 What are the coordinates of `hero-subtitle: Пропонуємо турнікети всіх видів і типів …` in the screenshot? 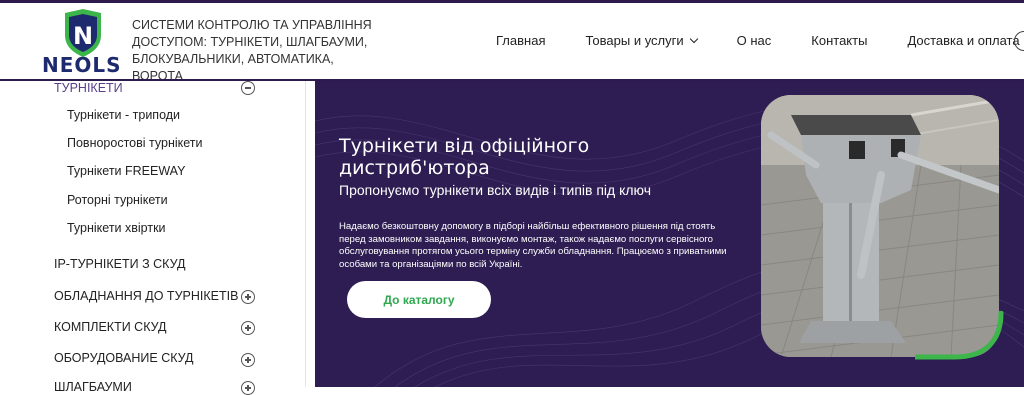 It's located at (495, 190).